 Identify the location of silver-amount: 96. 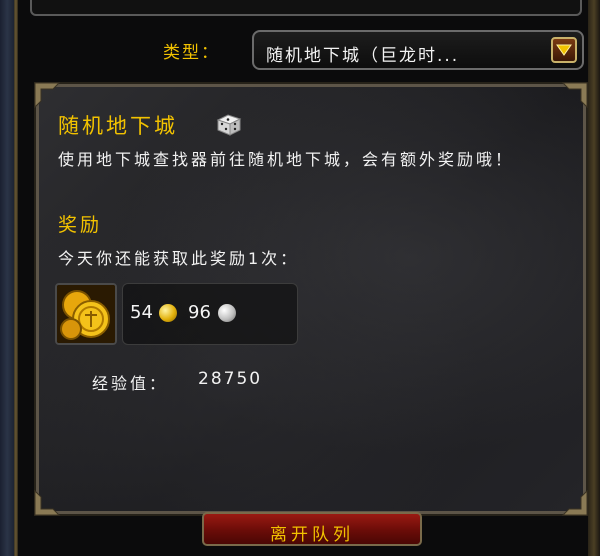
(199, 312).